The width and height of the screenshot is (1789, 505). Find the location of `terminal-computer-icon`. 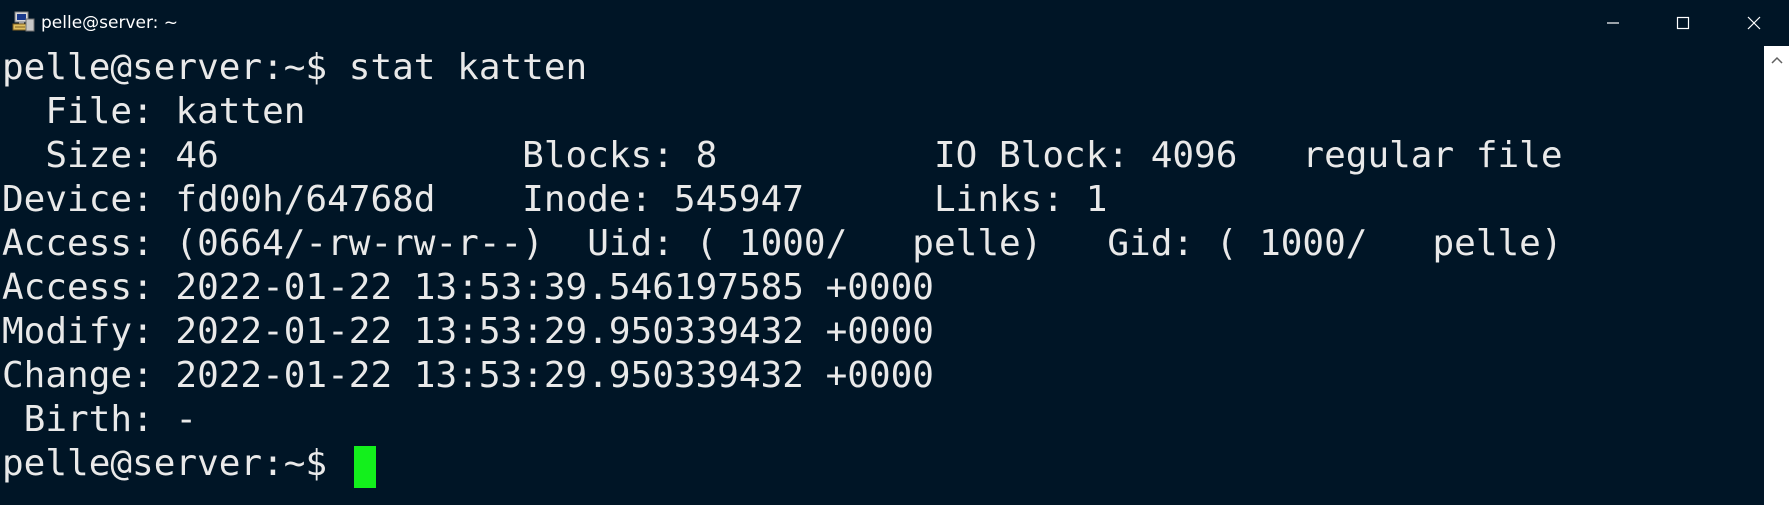

terminal-computer-icon is located at coordinates (24, 22).